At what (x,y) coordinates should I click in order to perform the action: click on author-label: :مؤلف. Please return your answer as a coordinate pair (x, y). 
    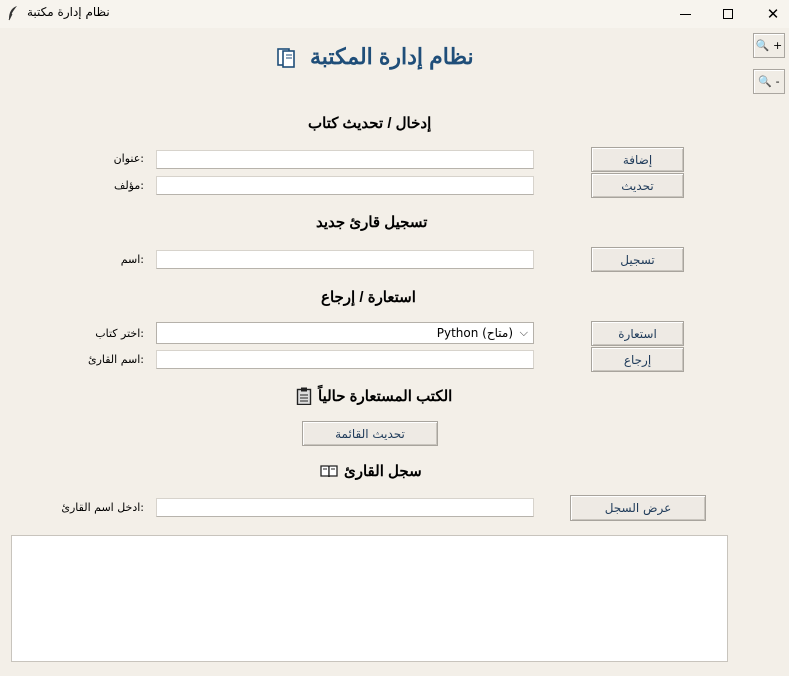
    Looking at the image, I should click on (128, 185).